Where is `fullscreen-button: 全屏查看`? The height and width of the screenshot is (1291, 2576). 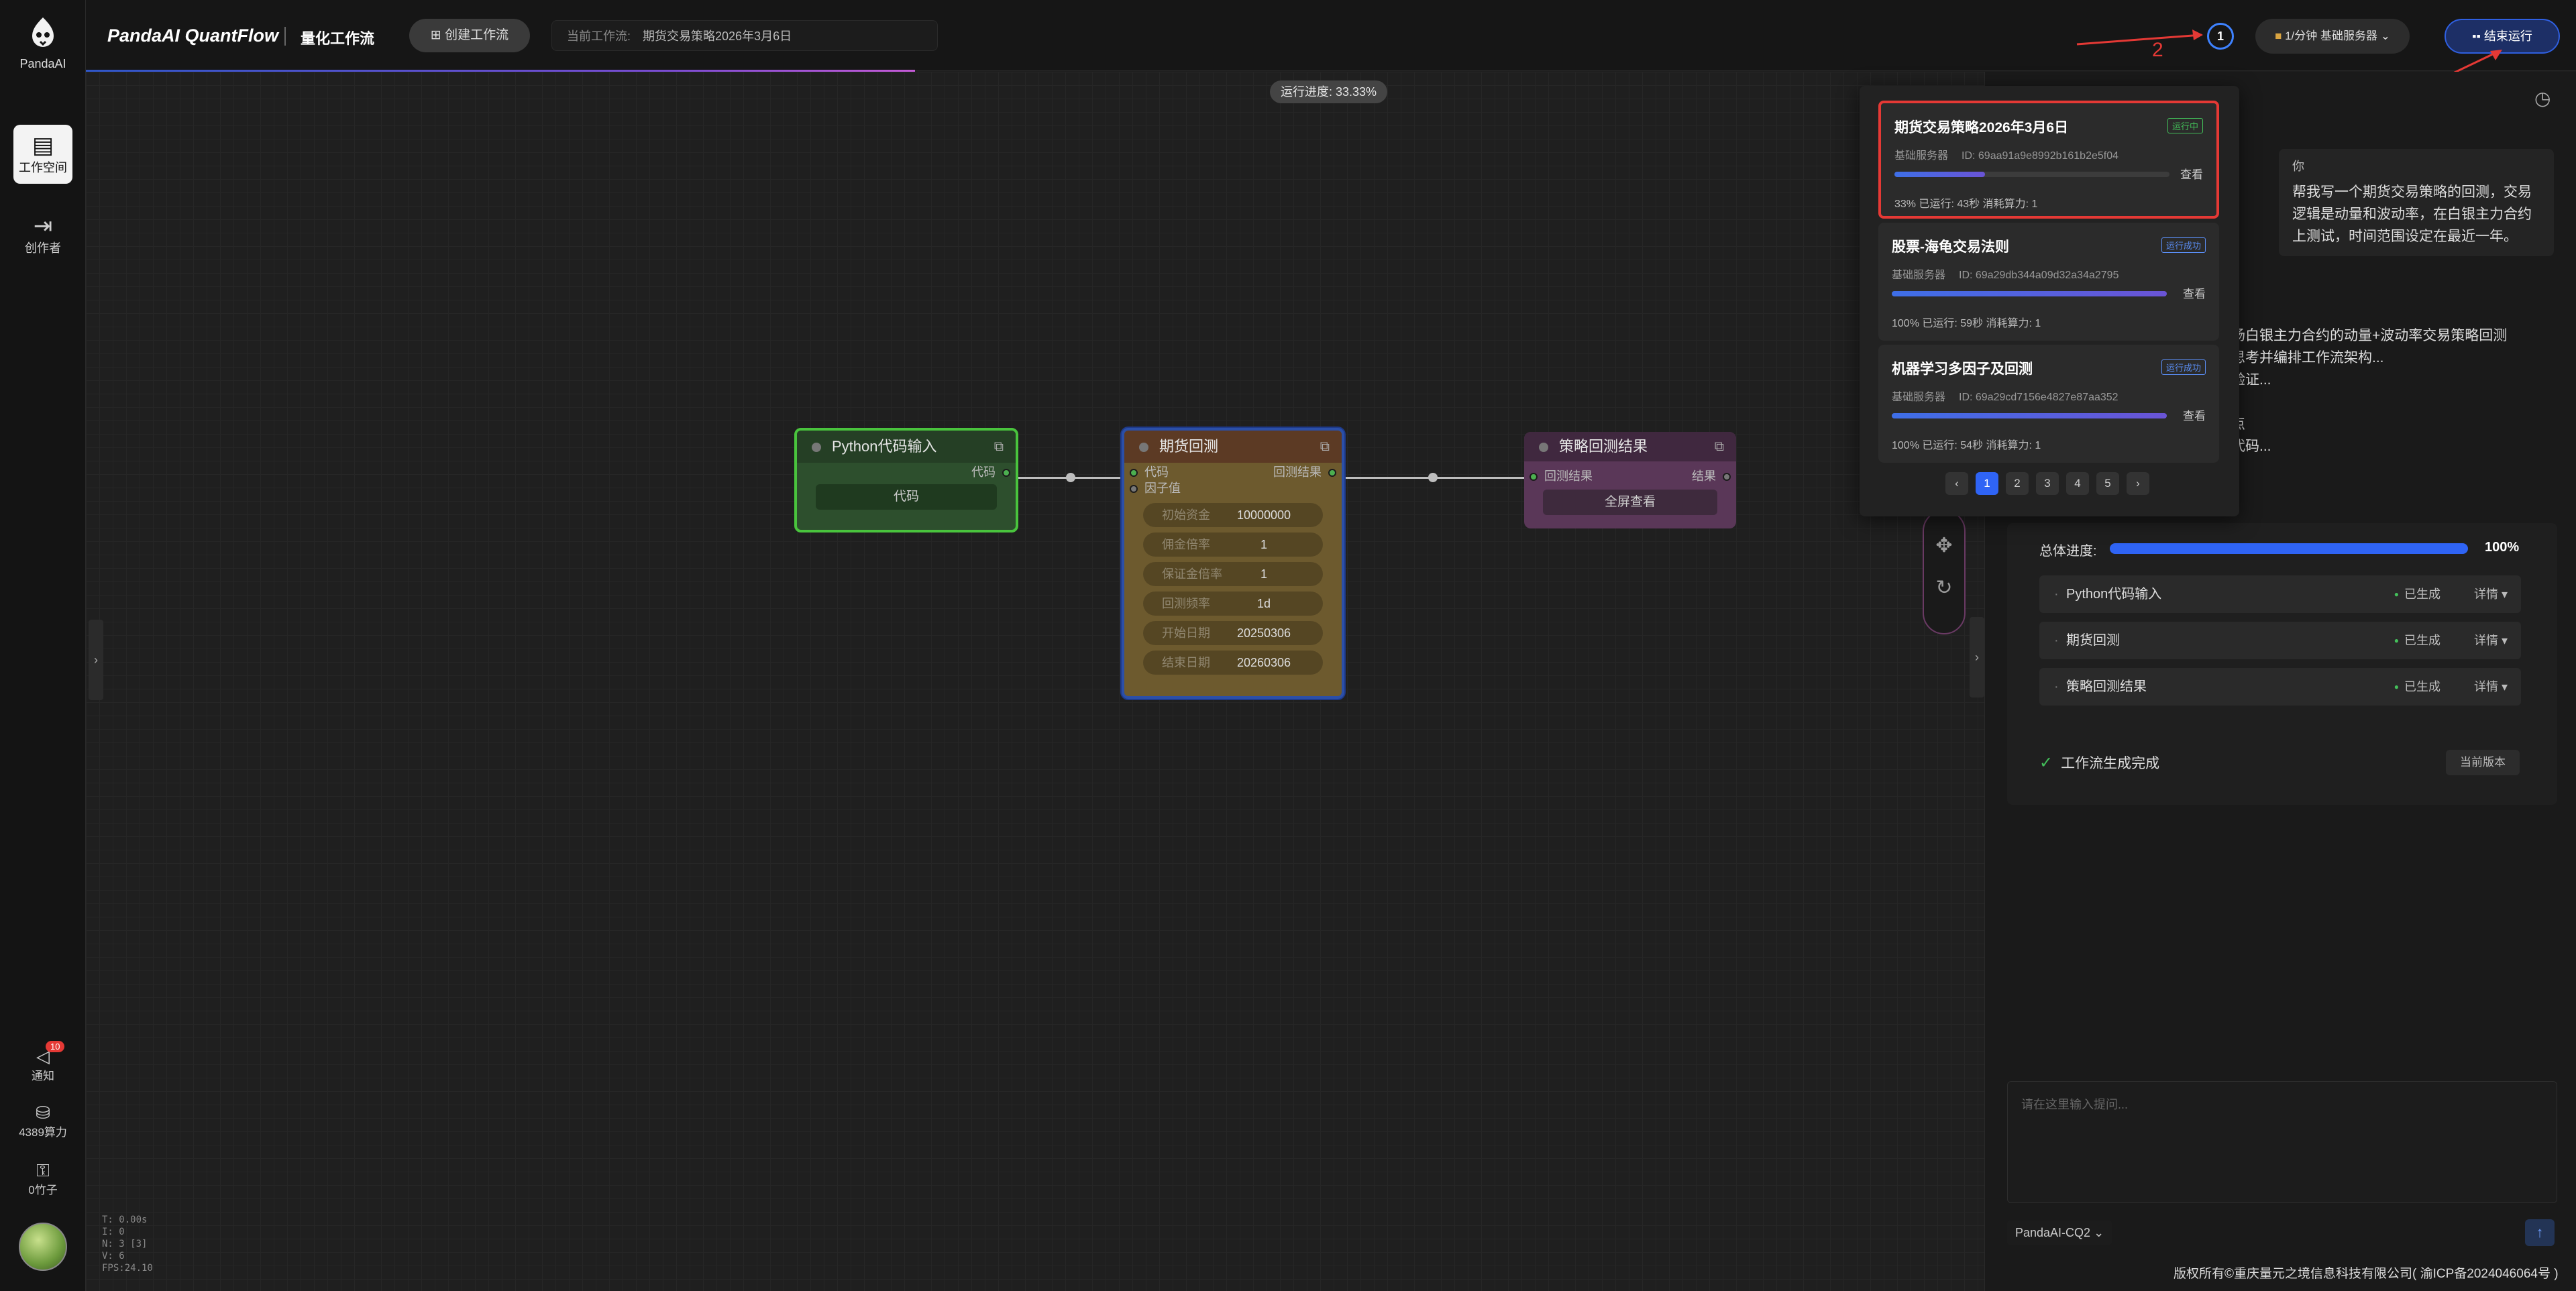
fullscreen-button: 全屏查看 is located at coordinates (1630, 502).